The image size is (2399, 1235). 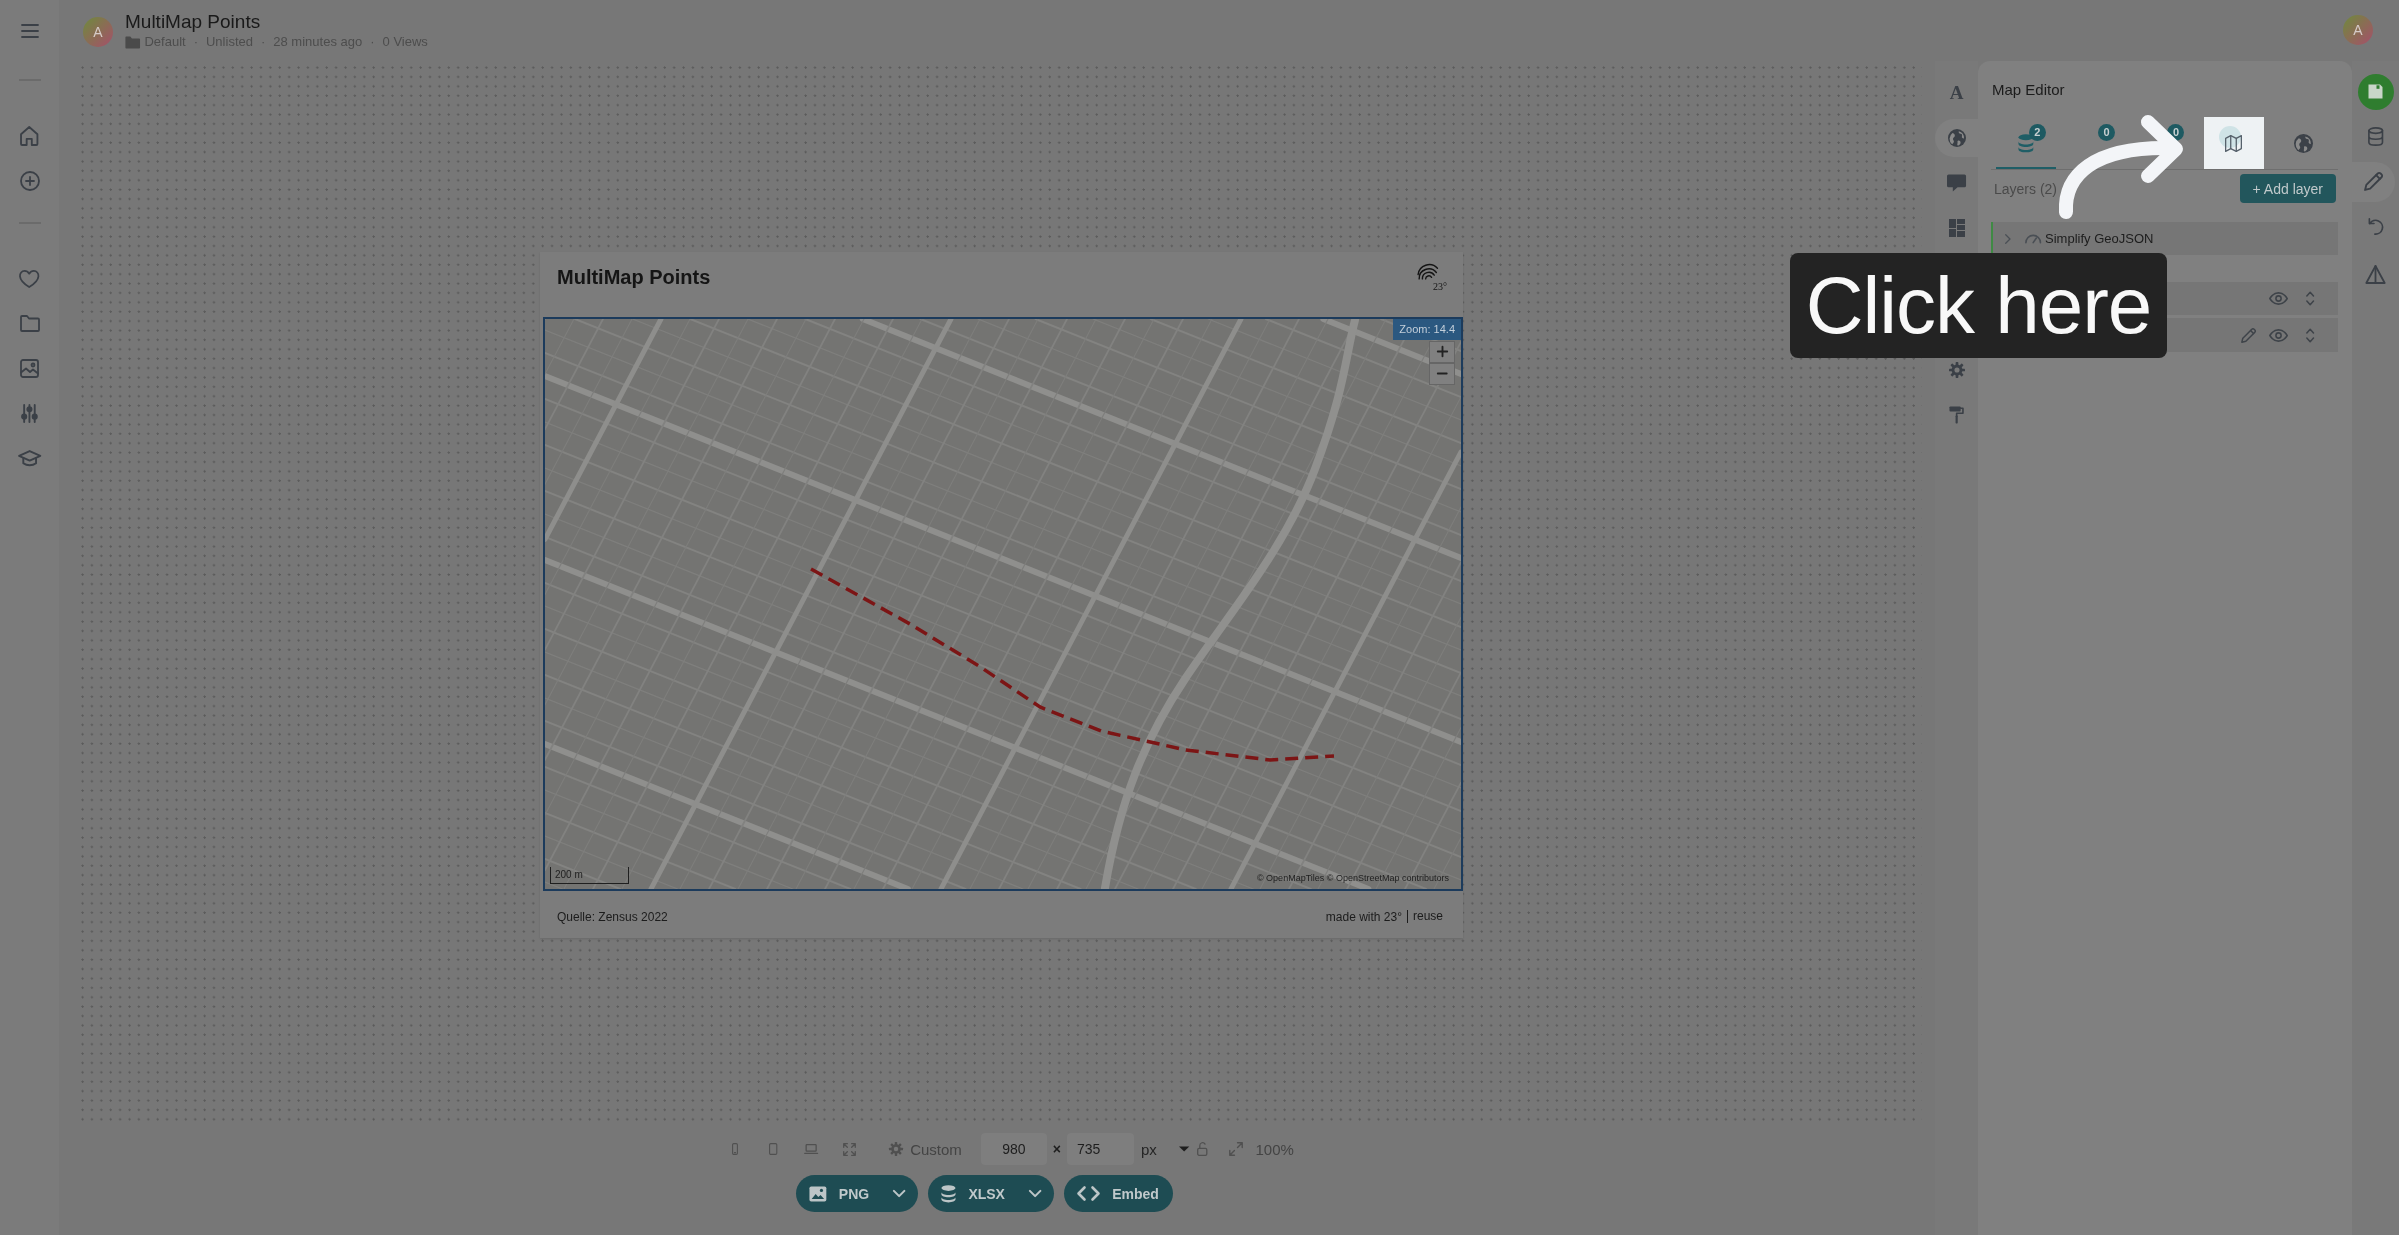 What do you see at coordinates (2037, 132) in the screenshot?
I see `count-badge: 2` at bounding box center [2037, 132].